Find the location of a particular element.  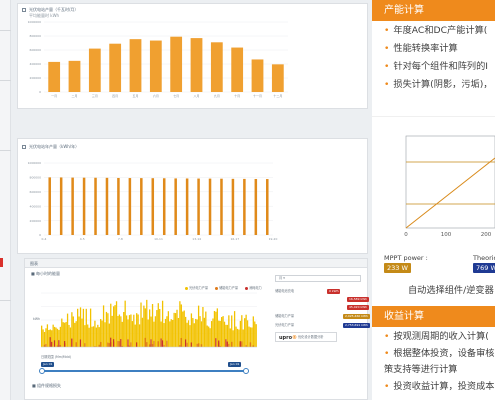

x-tick-label: 九月 is located at coordinates (217, 95).